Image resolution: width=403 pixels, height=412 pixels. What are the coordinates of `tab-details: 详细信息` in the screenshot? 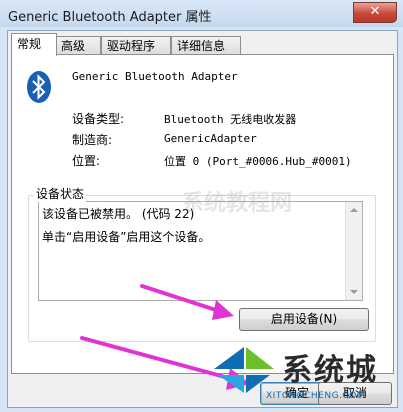 It's located at (206, 45).